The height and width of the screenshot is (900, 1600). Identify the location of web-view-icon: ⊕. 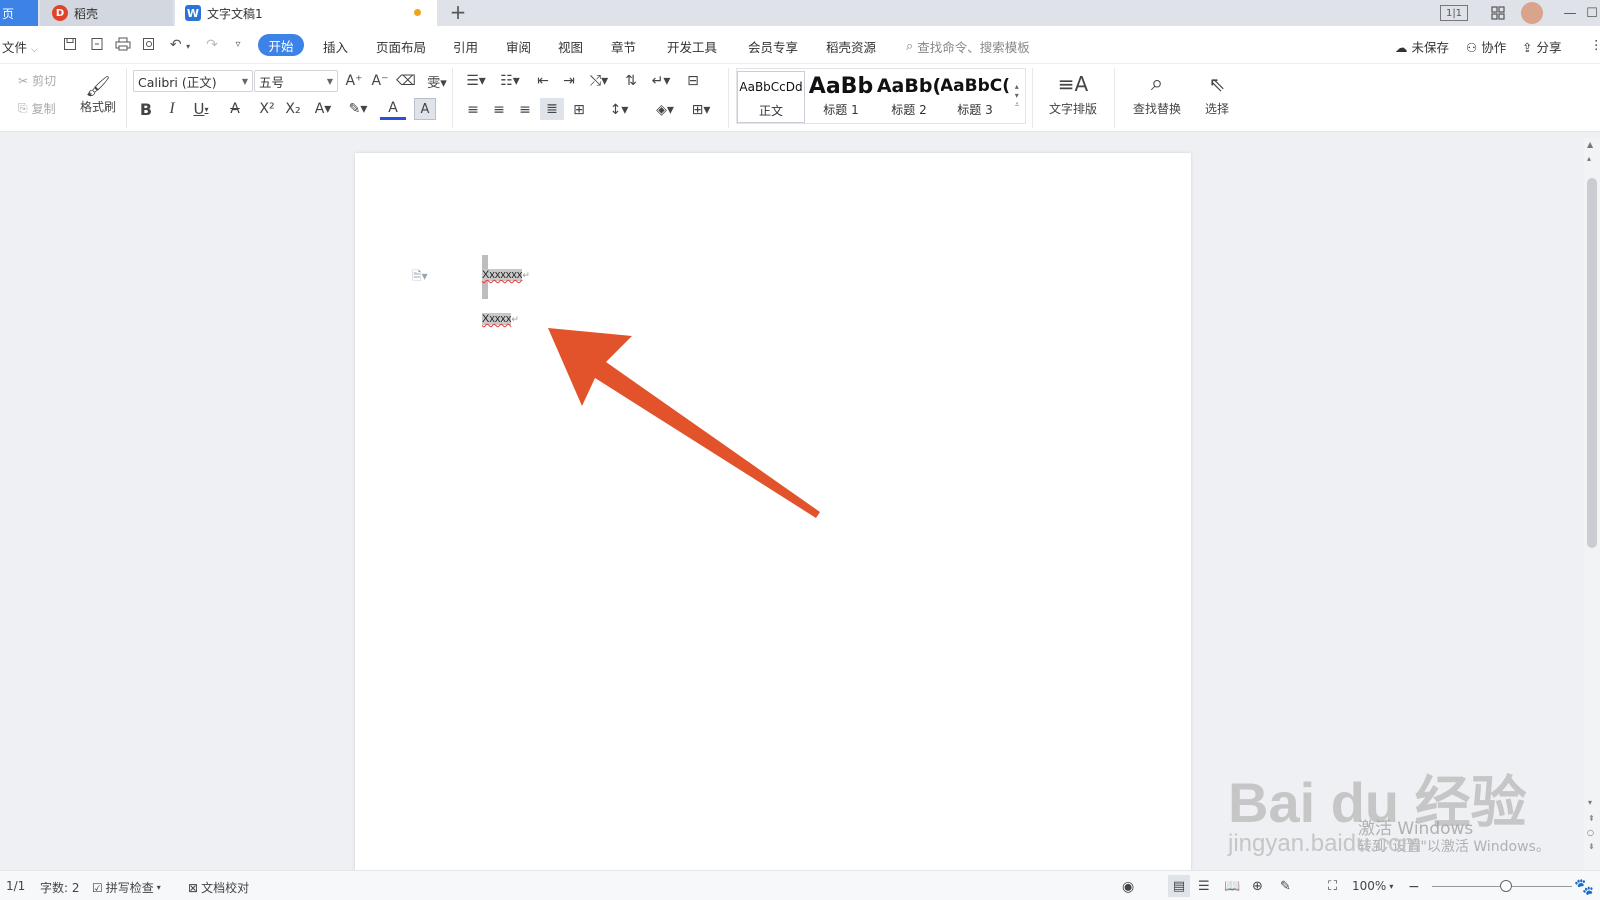
(1257, 886).